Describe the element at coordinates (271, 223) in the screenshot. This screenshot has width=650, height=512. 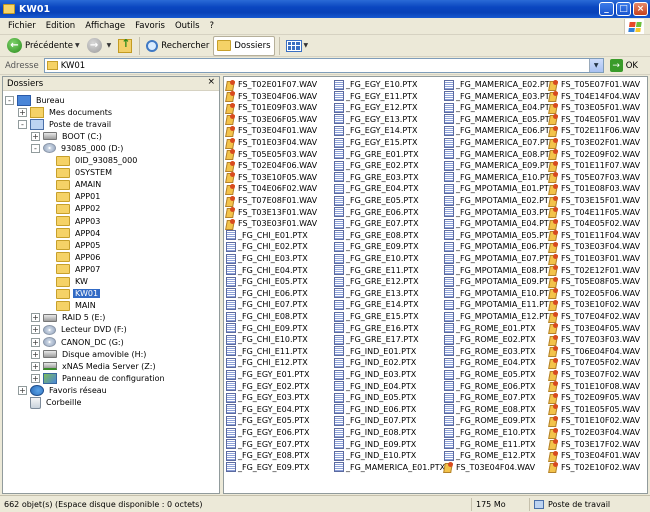
I see `file-item: FS_T03E03F01.WAV` at that location.